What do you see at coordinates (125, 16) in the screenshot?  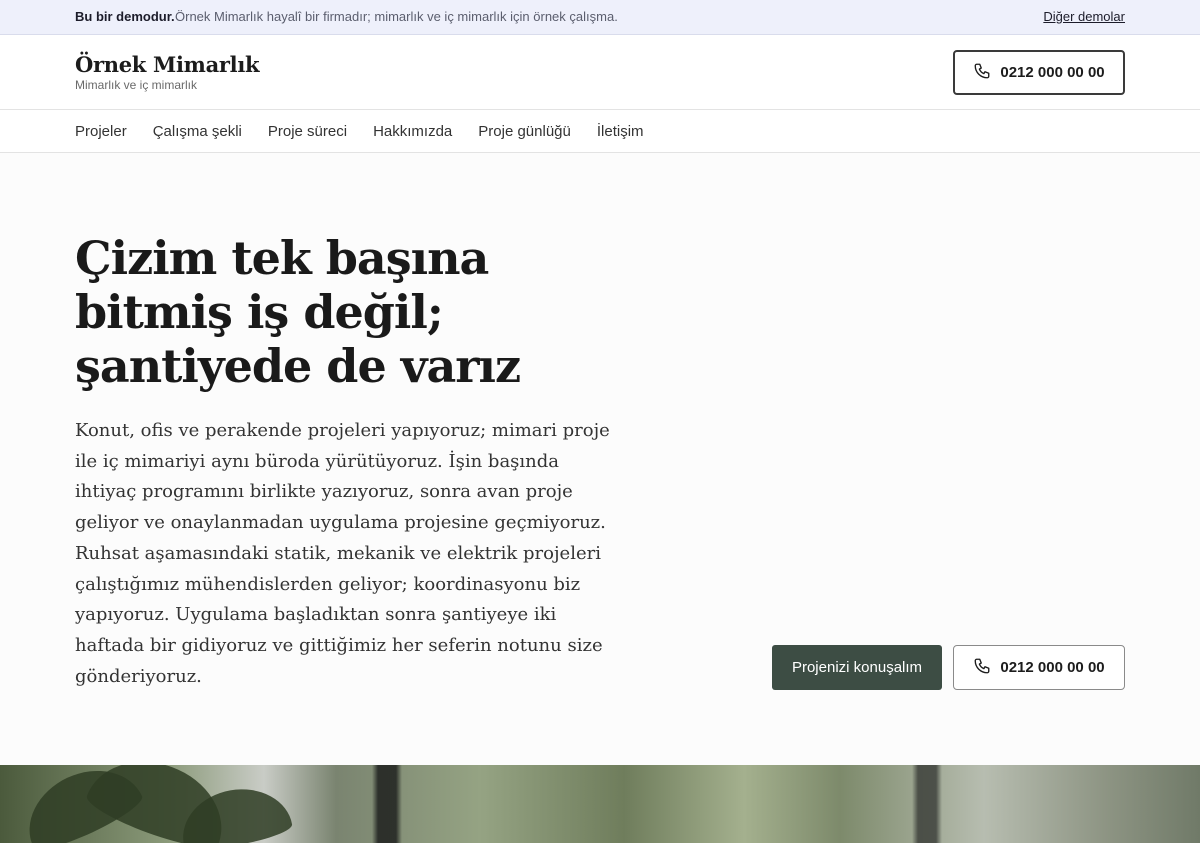 I see `demo-banner-title: Bu bir demodur.` at bounding box center [125, 16].